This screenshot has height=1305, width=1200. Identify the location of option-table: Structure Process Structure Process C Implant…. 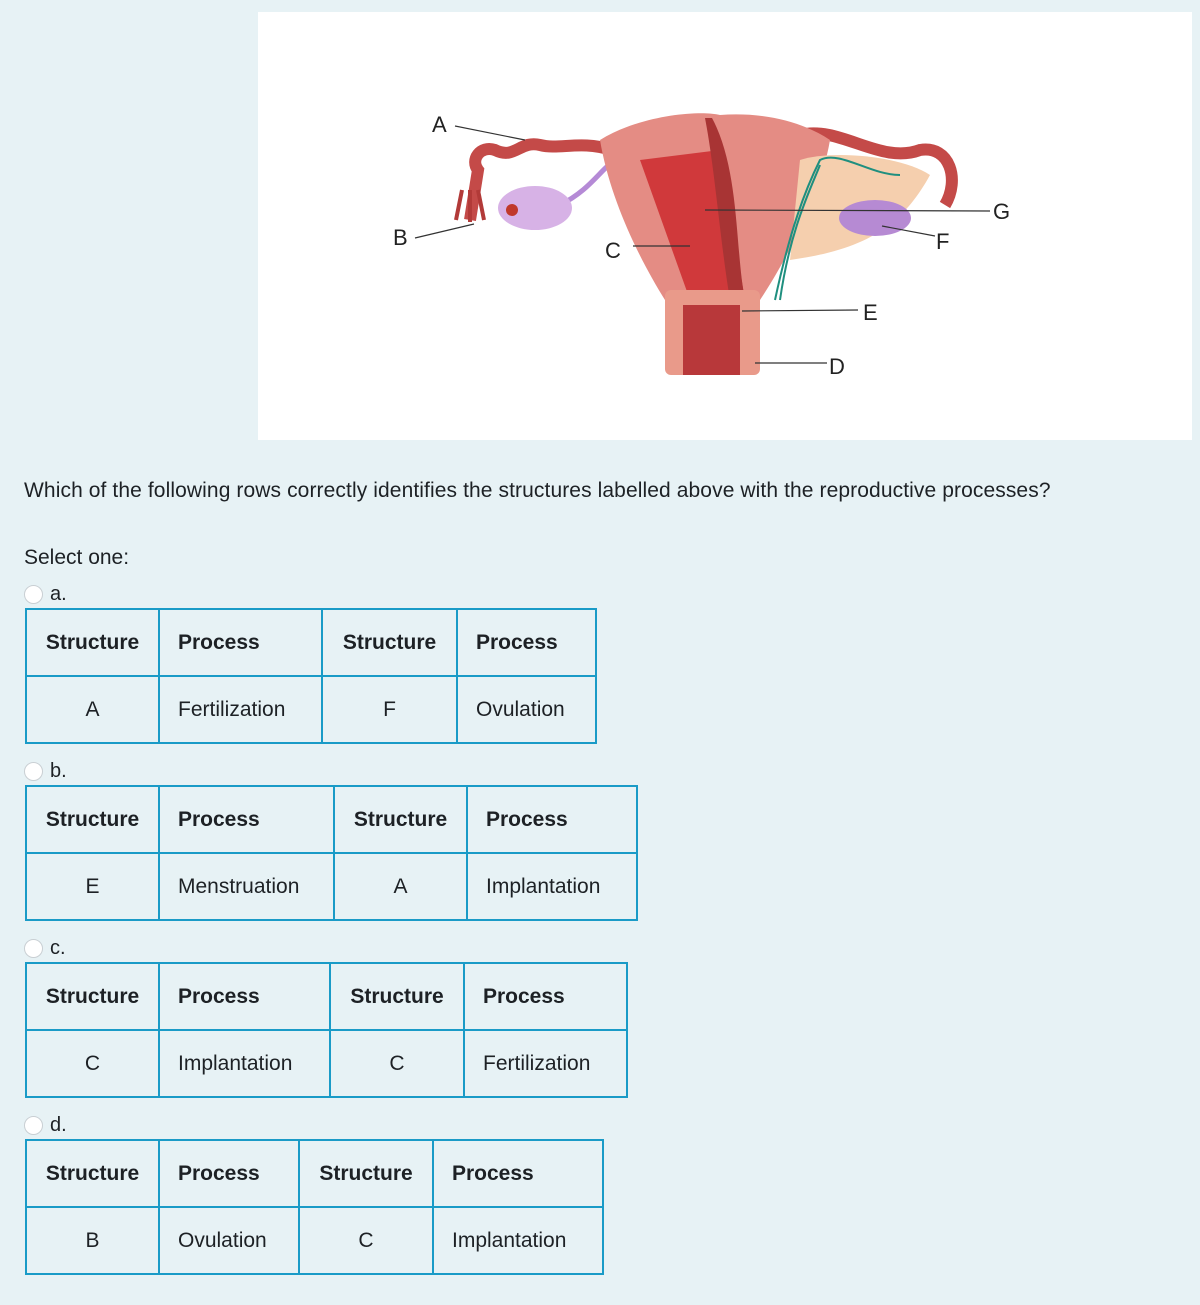
(326, 1030).